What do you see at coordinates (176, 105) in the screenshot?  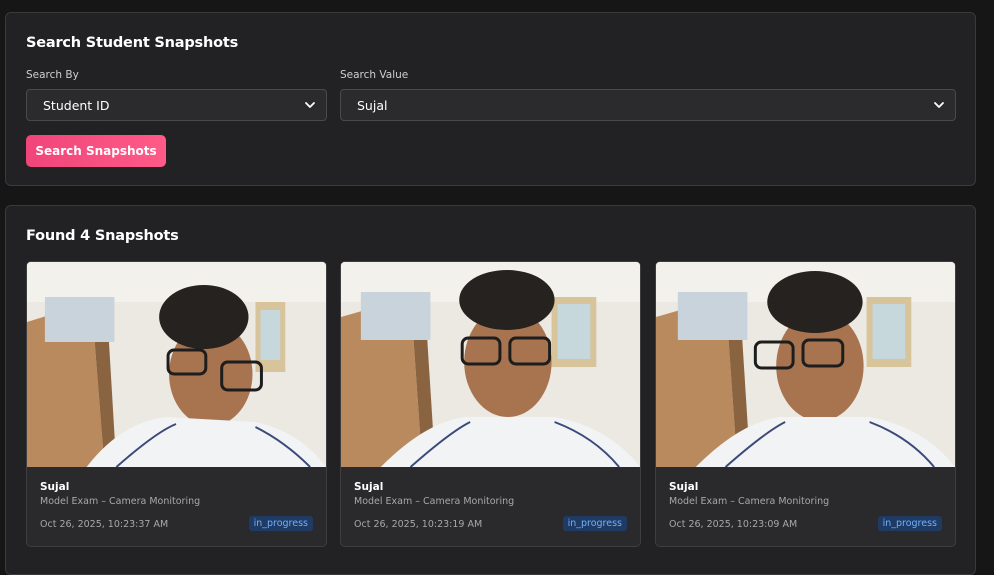 I see `search-by-select: Student ID` at bounding box center [176, 105].